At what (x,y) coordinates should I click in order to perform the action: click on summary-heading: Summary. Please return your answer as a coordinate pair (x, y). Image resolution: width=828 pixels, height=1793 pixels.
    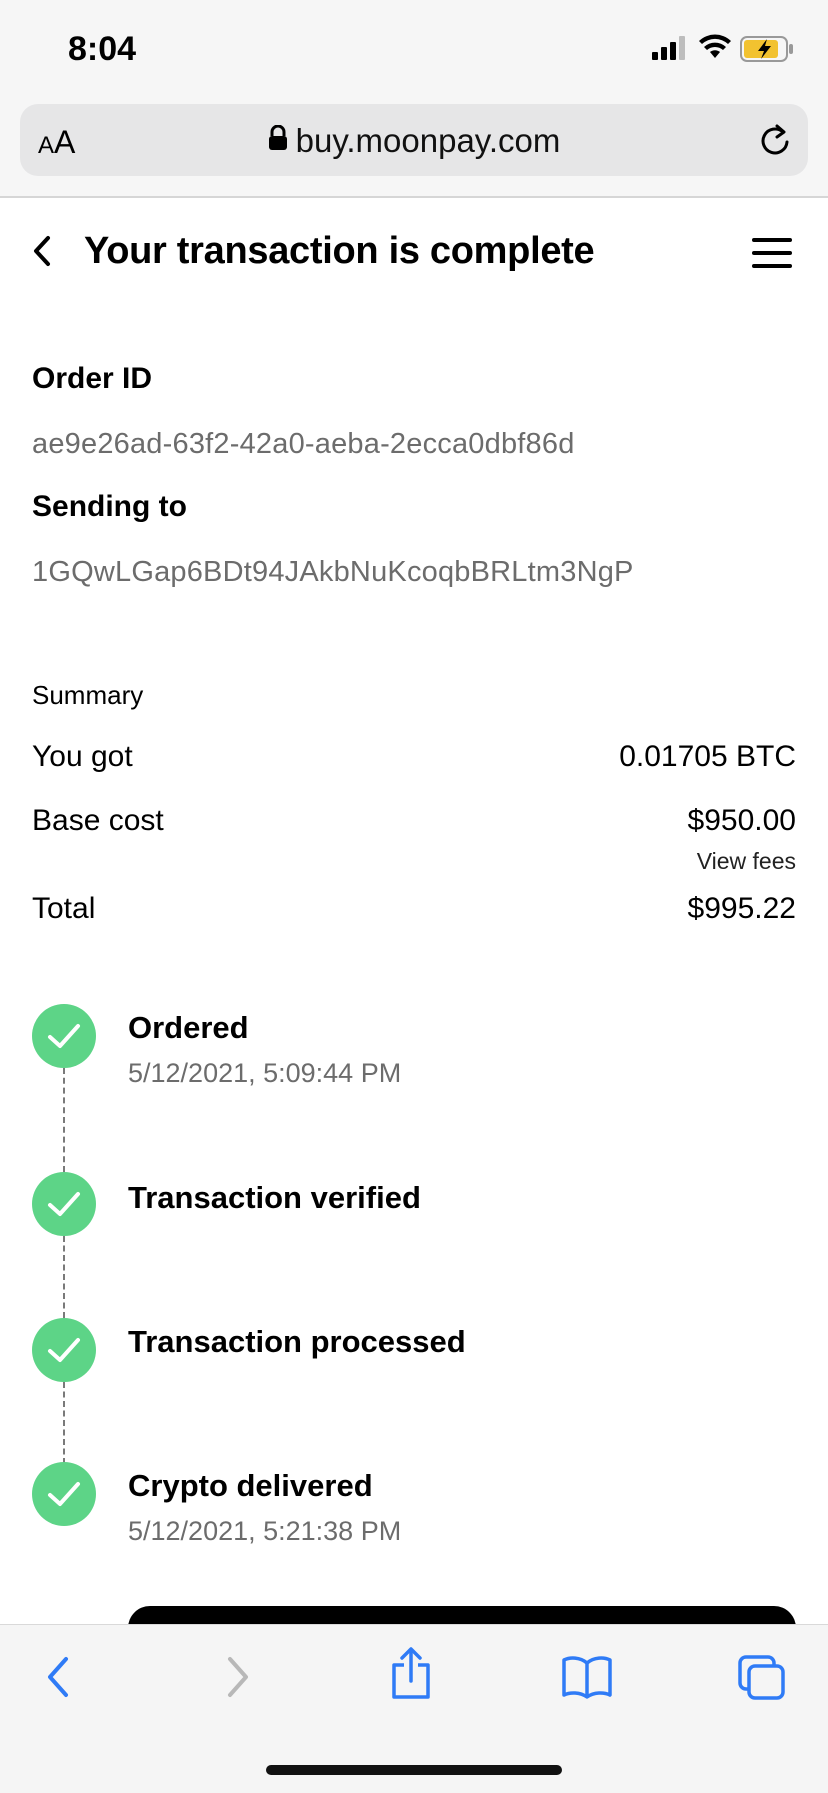
    Looking at the image, I should click on (88, 695).